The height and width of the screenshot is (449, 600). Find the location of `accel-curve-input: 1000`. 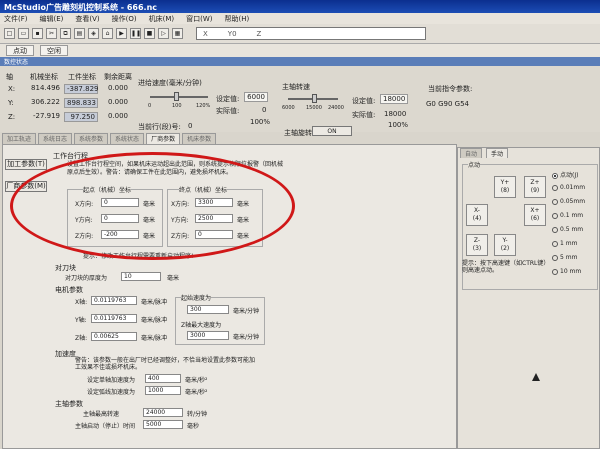

accel-curve-input: 1000 is located at coordinates (163, 390).